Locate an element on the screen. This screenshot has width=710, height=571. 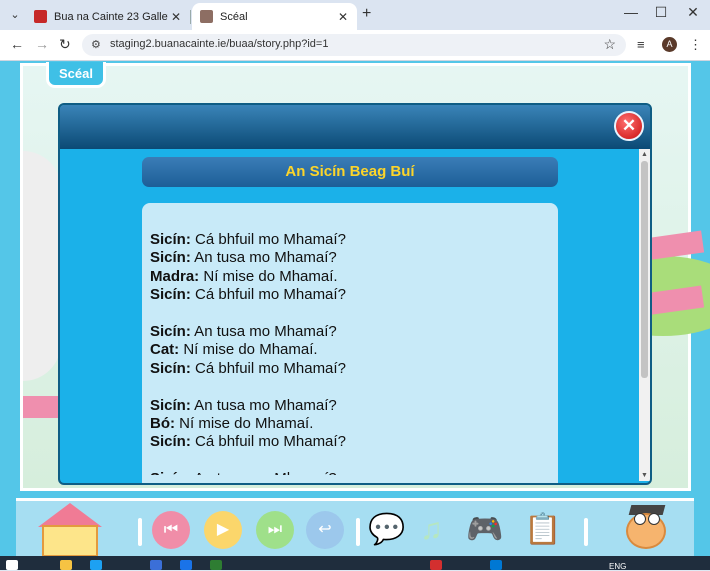
sceal-tab: Scéal is located at coordinates (76, 75).